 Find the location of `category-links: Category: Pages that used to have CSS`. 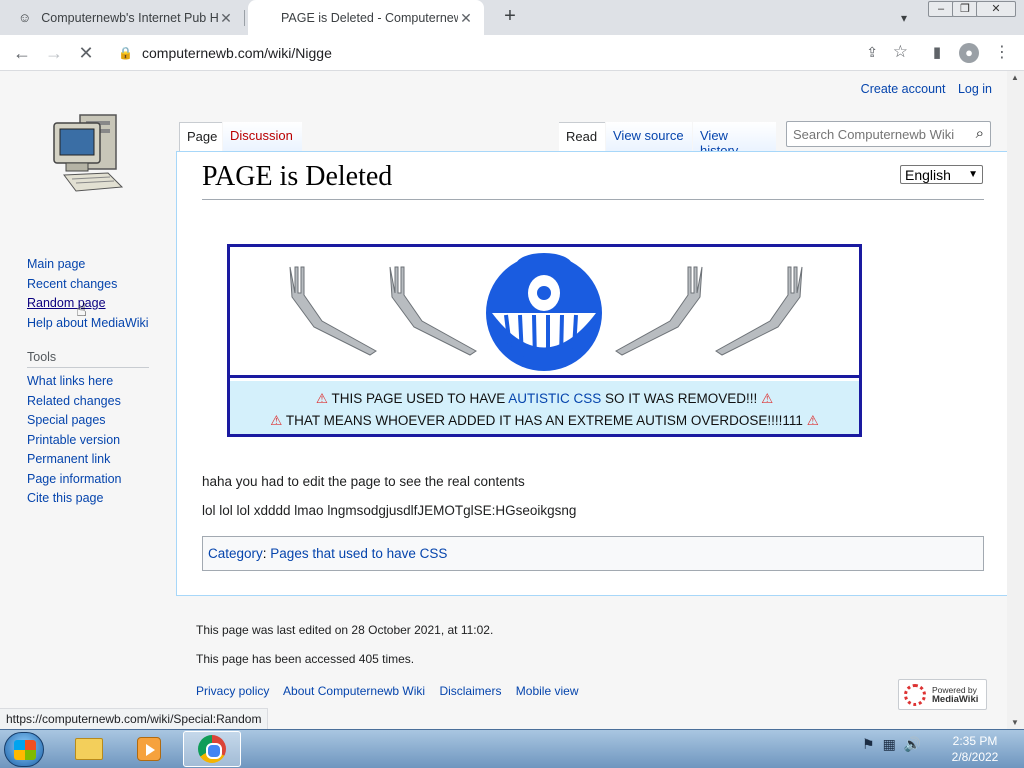

category-links: Category: Pages that used to have CSS is located at coordinates (593, 553).